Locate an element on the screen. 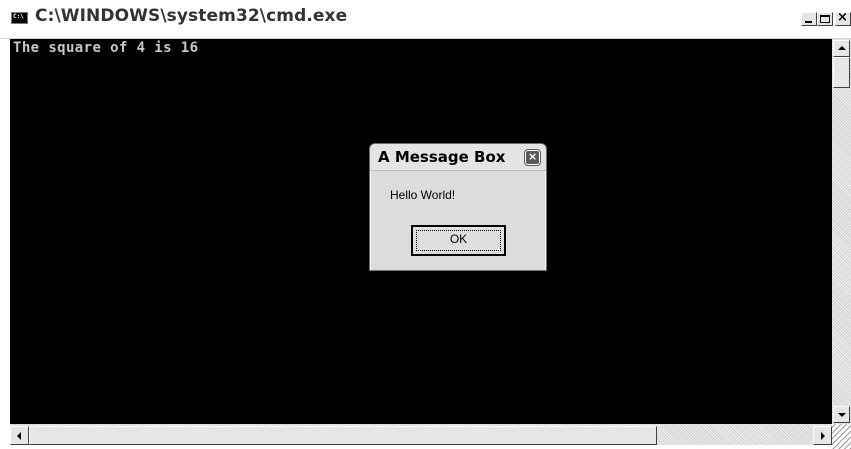 This screenshot has height=449, width=851. console-app-icon: C:\ is located at coordinates (19, 18).